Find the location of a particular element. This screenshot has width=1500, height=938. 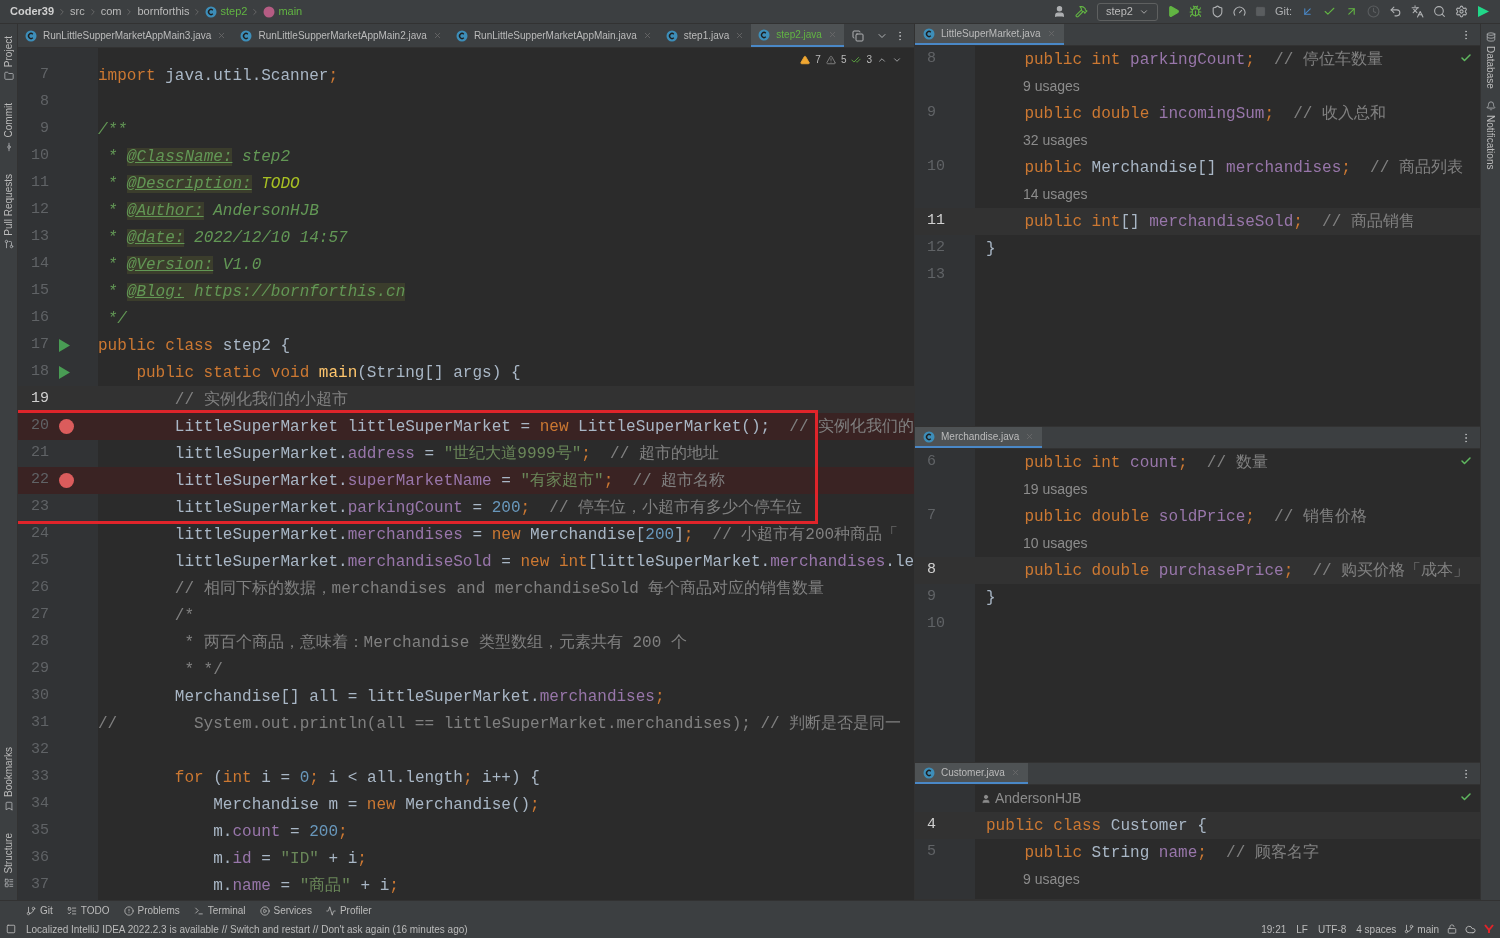

tool-window-button: Services is located at coordinates (285, 910).